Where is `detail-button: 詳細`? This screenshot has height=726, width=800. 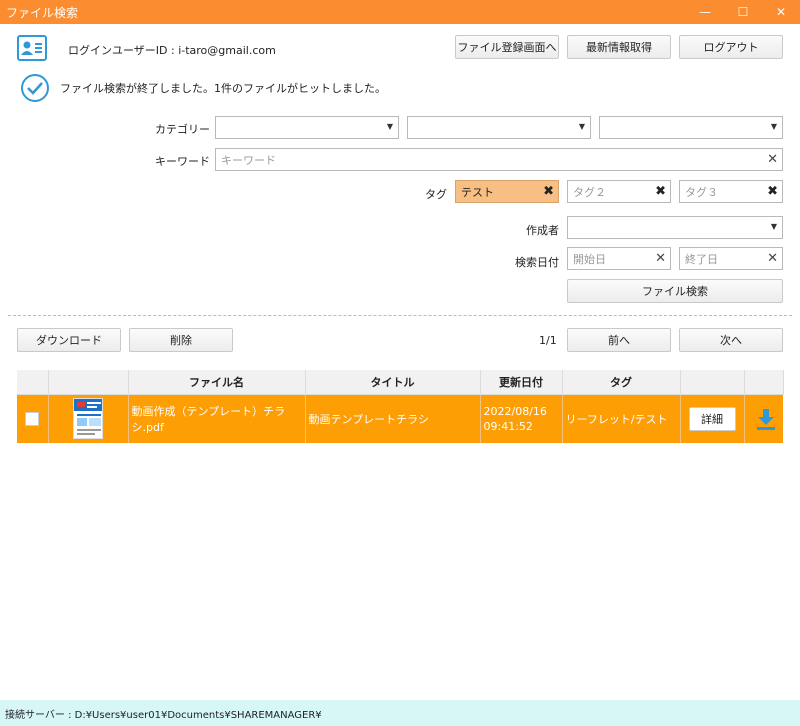
detail-button: 詳細 is located at coordinates (712, 418).